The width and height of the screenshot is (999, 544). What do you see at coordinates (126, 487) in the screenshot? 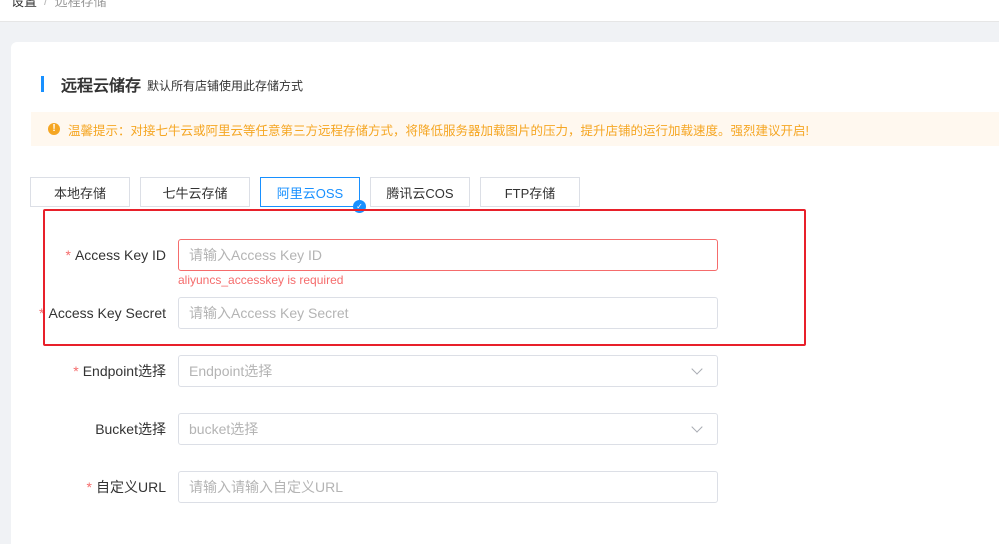
I see `custom-url-label: * 自定义URL` at bounding box center [126, 487].